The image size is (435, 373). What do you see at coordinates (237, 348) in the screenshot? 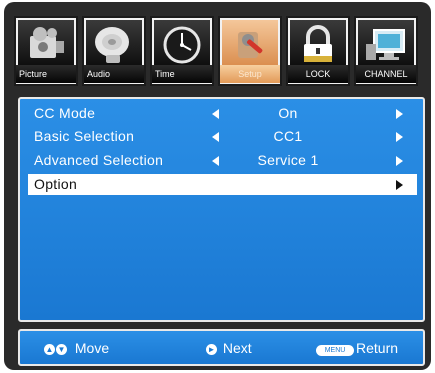
I see `next-label: Next` at bounding box center [237, 348].